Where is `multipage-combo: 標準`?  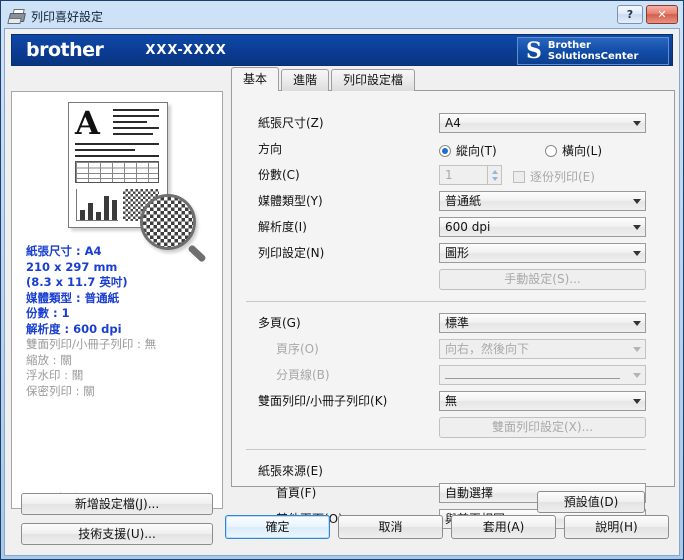 multipage-combo: 標準 is located at coordinates (542, 323).